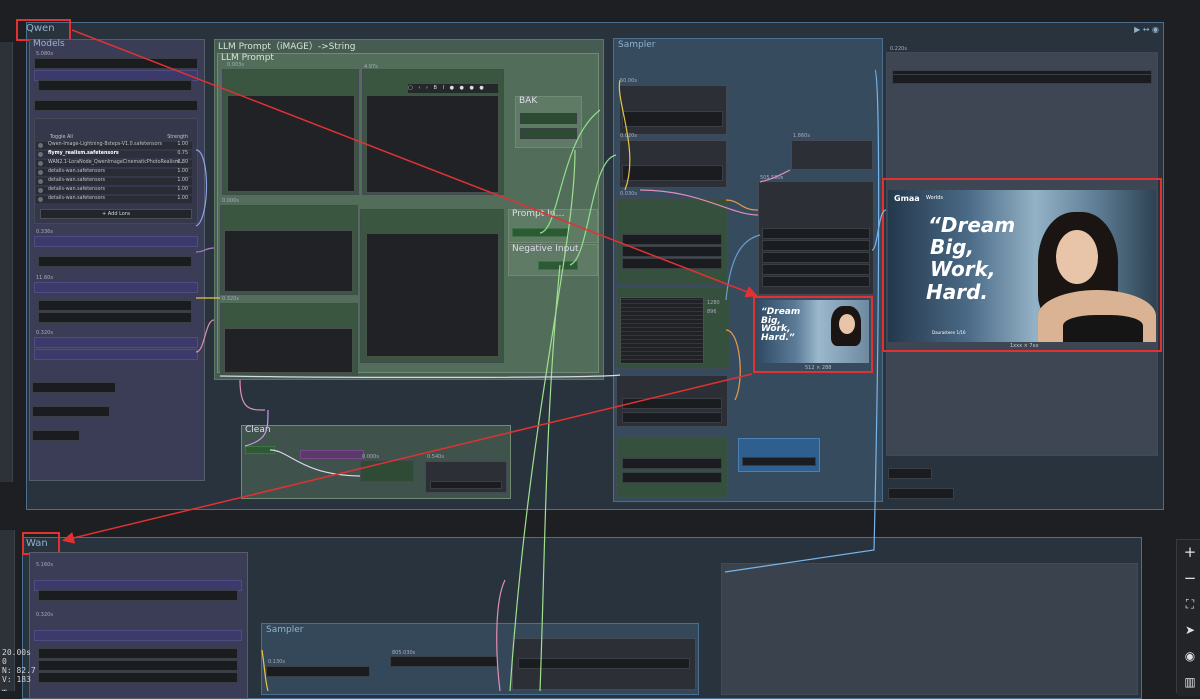  Describe the element at coordinates (205, 250) in the screenshot. I see `wire-model-purple` at that location.